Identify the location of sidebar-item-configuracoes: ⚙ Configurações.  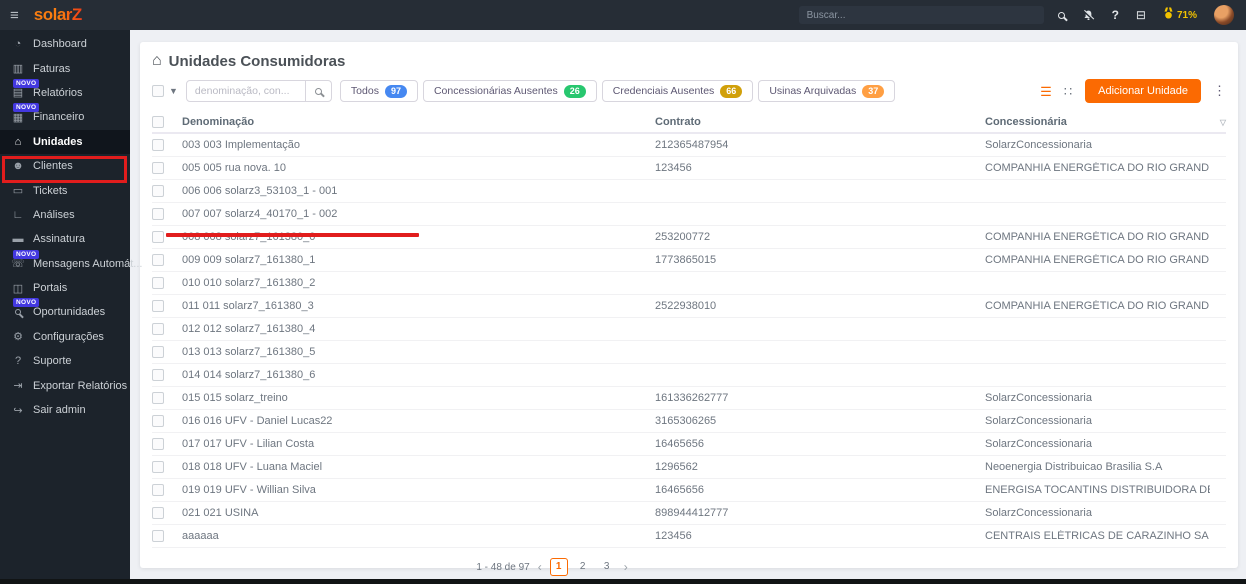
(65, 337).